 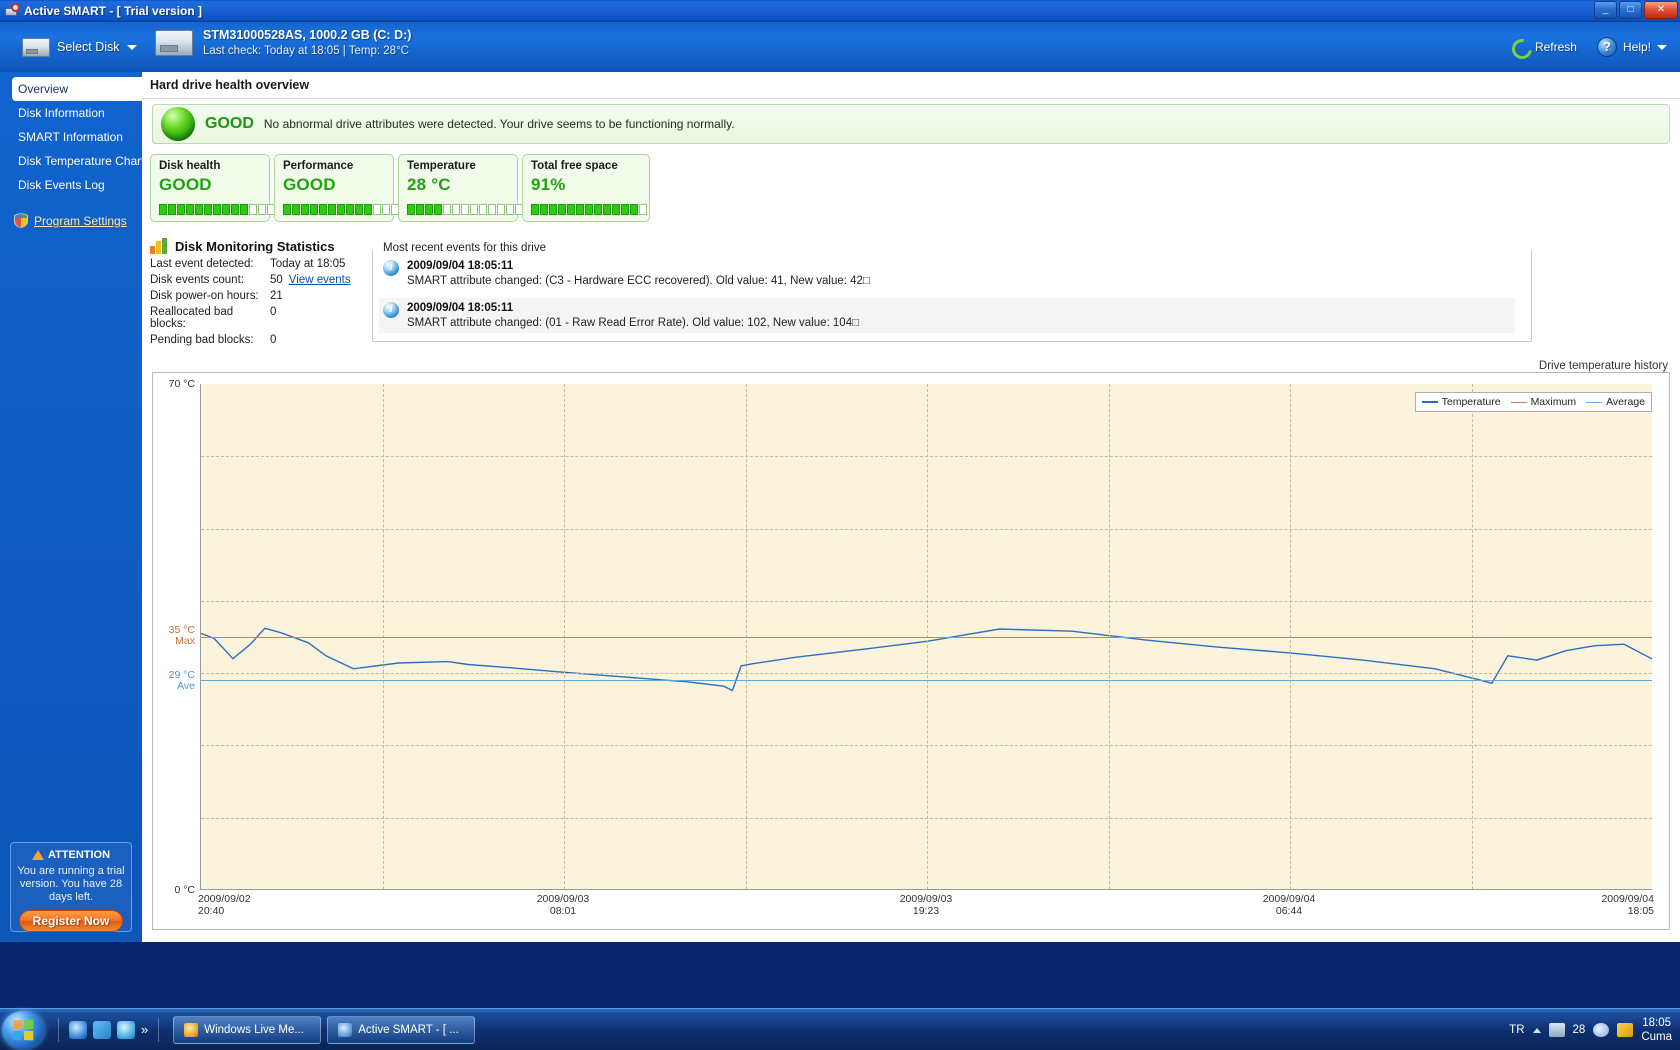 What do you see at coordinates (102, 1029) in the screenshot?
I see `show-desktop-icon` at bounding box center [102, 1029].